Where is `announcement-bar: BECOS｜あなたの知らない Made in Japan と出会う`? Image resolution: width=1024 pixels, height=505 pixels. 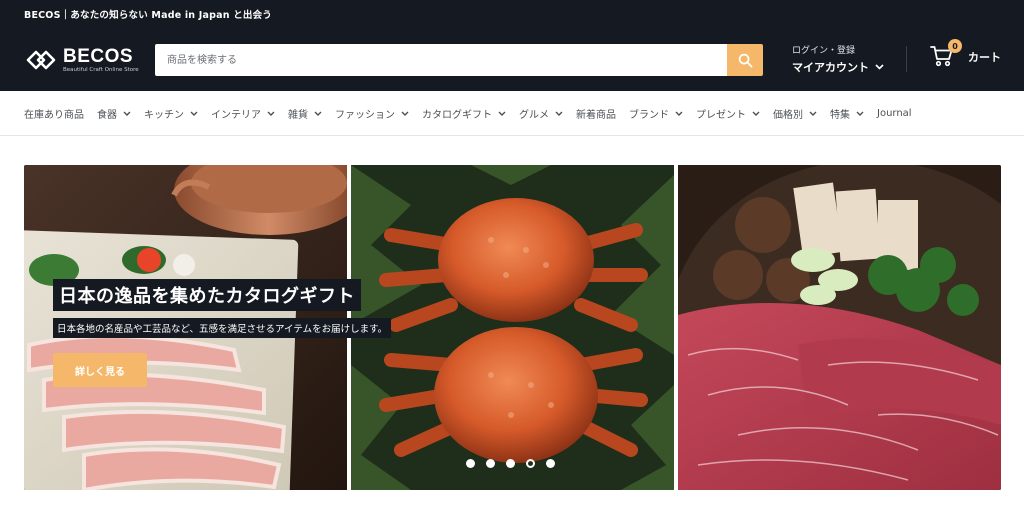
announcement-bar: BECOS｜あなたの知らない Made in Japan と出会う is located at coordinates (512, 14).